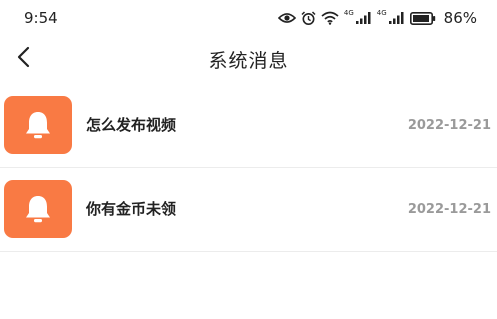  What do you see at coordinates (308, 18) in the screenshot?
I see `alarm-icon` at bounding box center [308, 18].